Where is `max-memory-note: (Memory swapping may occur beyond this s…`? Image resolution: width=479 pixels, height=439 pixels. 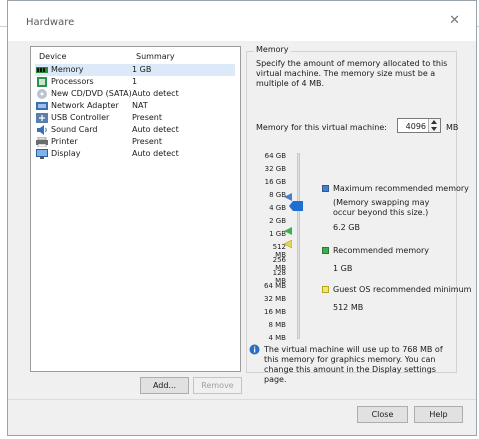
max-memory-note: (Memory swapping may occur beyond this s… is located at coordinates (381, 207).